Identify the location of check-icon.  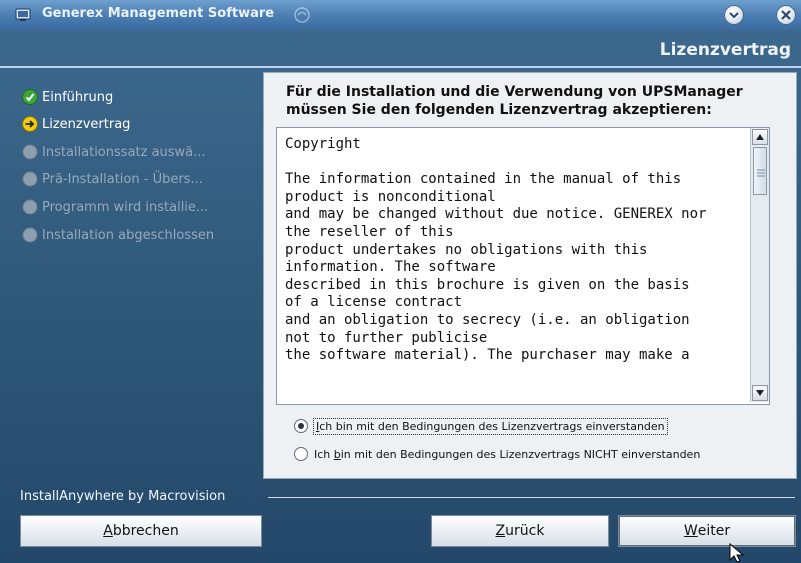
(30, 97).